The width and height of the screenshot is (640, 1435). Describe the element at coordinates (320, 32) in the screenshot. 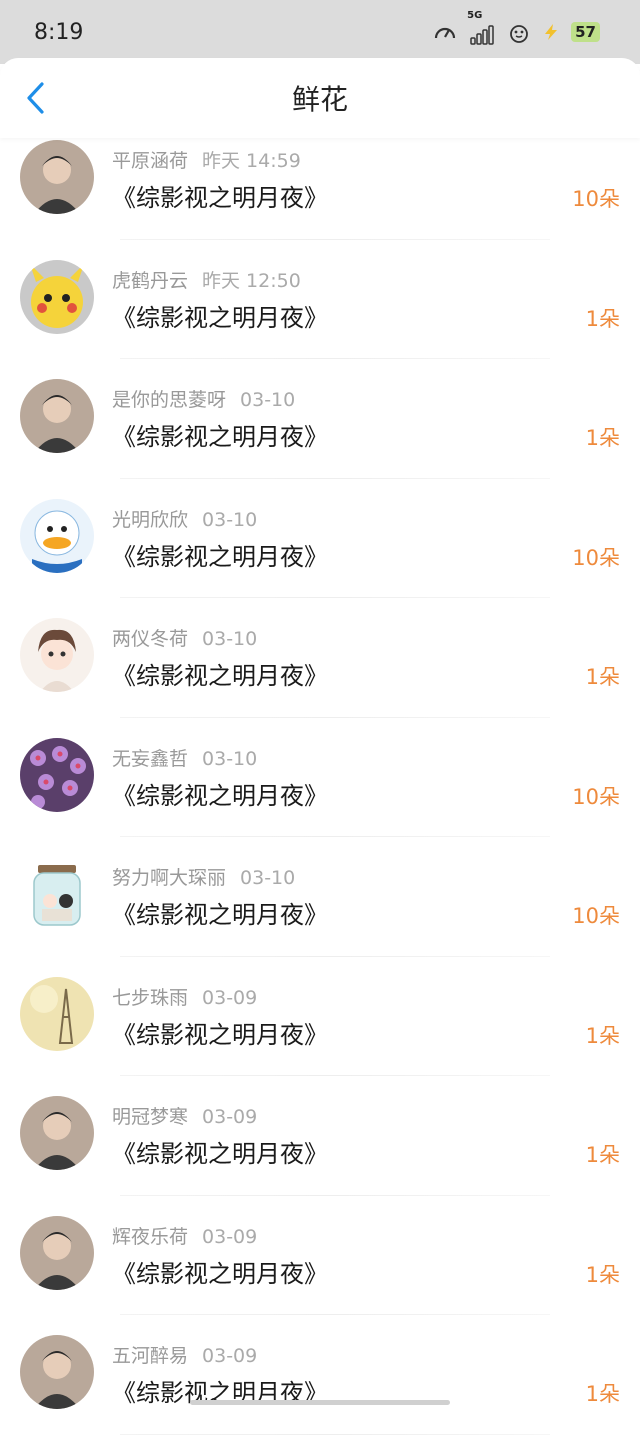

I see `status-bar: 8:19 5G 57` at that location.